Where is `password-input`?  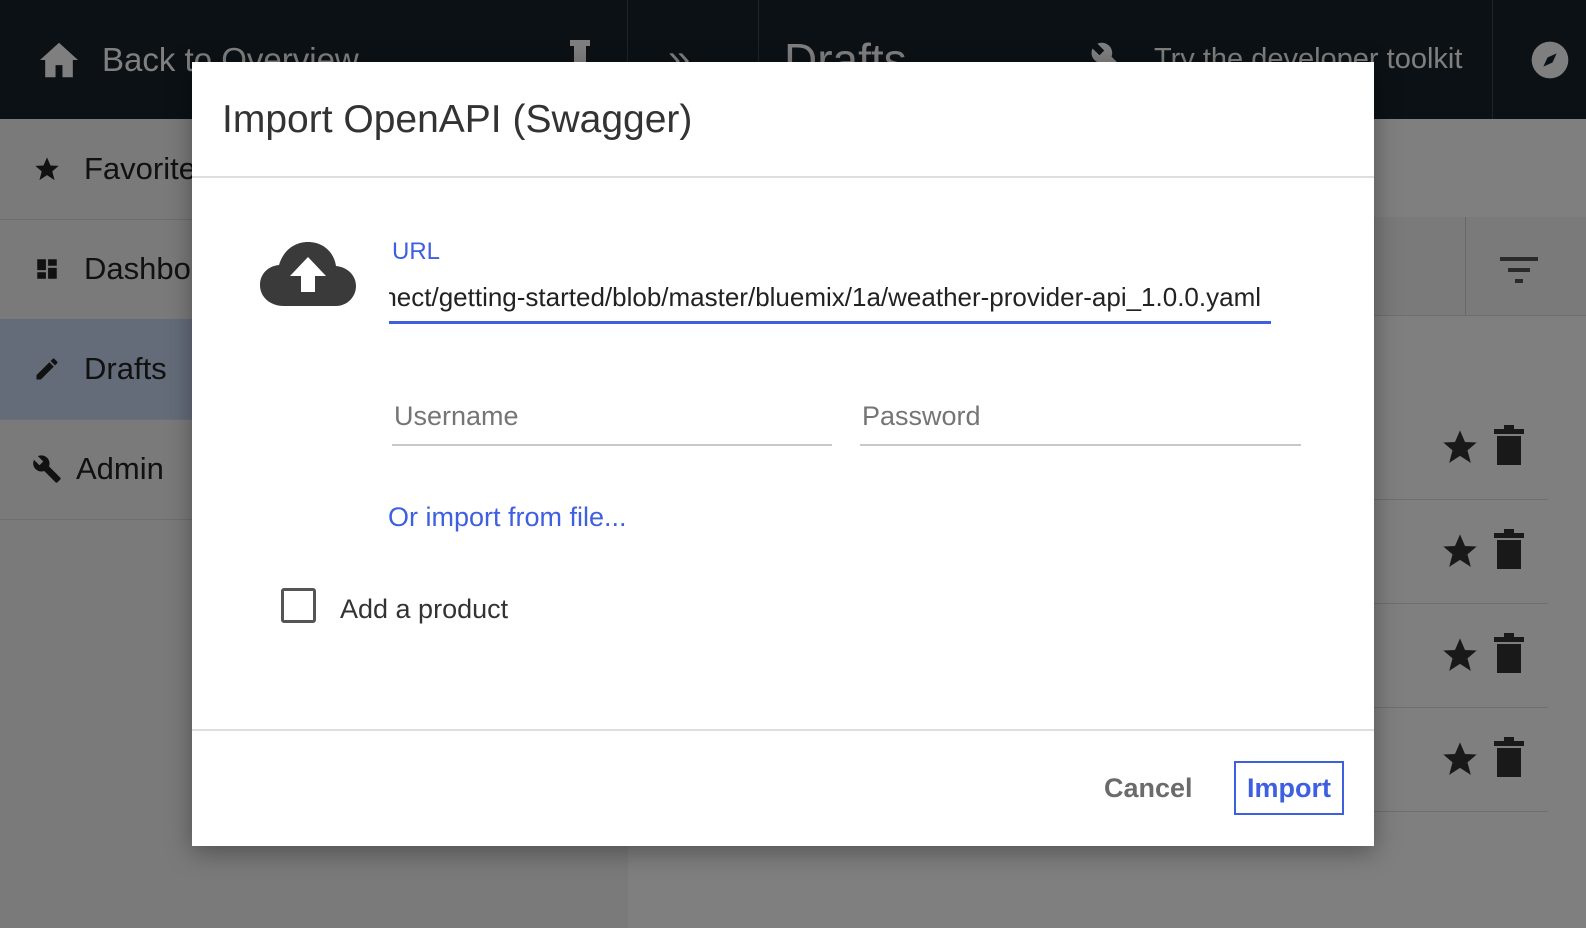
password-input is located at coordinates (1080, 417).